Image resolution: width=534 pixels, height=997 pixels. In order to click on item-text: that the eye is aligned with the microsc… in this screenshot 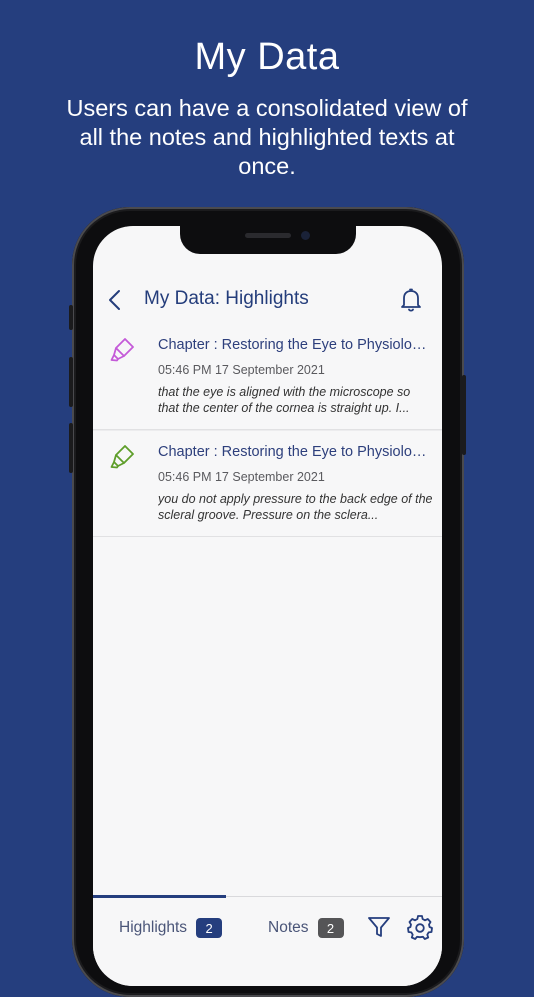, I will do `click(284, 400)`.